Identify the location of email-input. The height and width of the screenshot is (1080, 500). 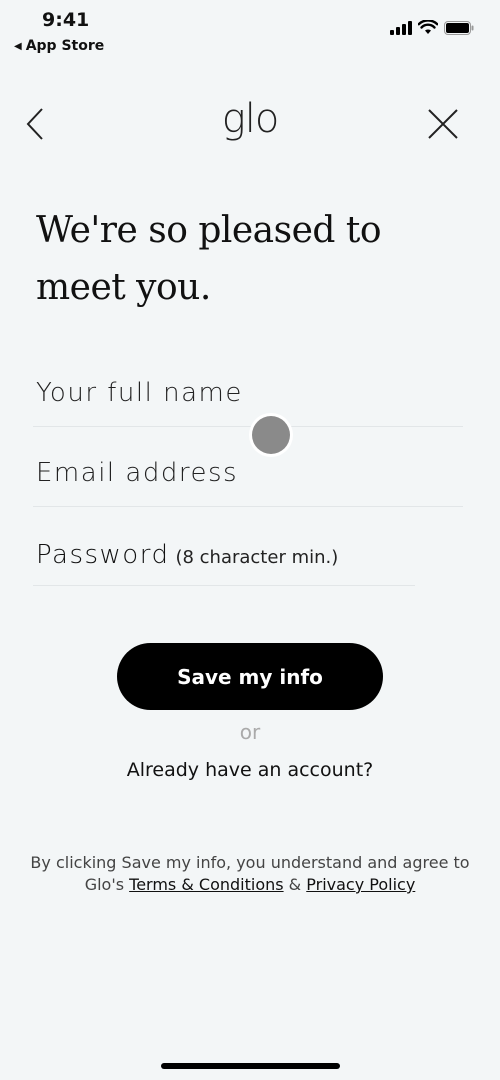
(249, 473).